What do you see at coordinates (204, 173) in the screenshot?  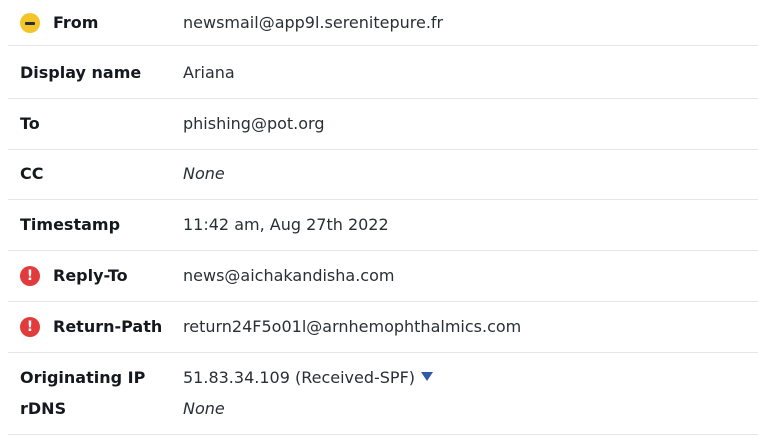 I see `value-cc: None` at bounding box center [204, 173].